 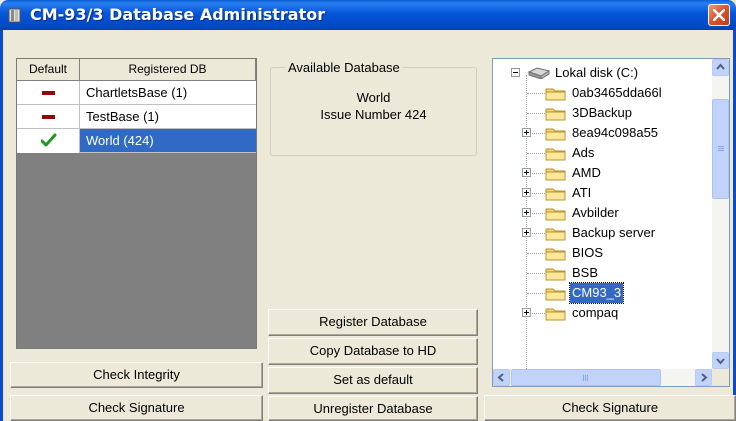 I want to click on tree-item: BIOS, so click(x=621, y=253).